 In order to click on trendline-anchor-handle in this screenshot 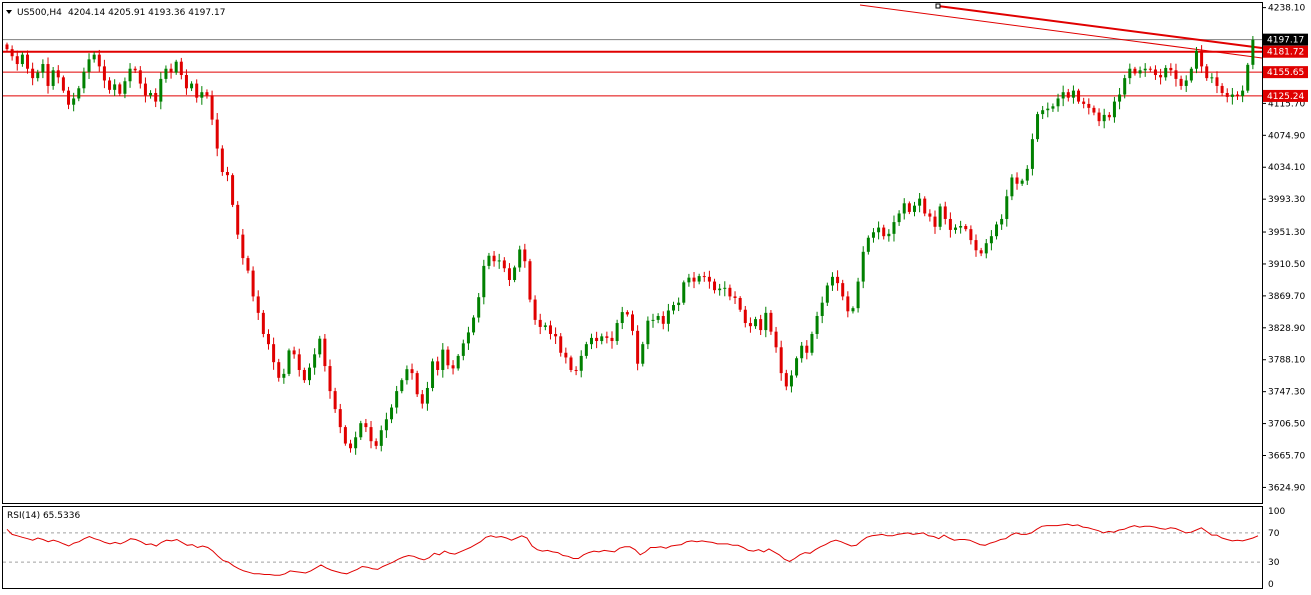, I will do `click(938, 6)`.